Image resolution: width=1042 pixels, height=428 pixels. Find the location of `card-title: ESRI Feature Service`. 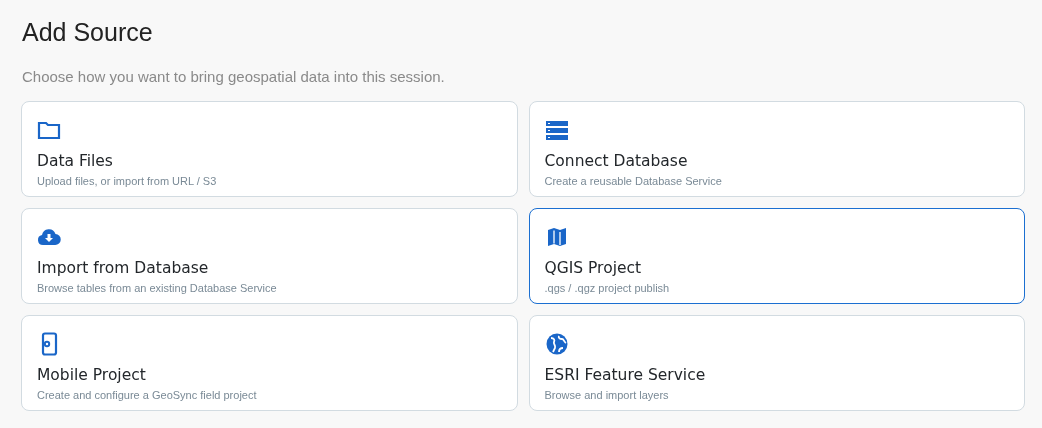

card-title: ESRI Feature Service is located at coordinates (625, 375).